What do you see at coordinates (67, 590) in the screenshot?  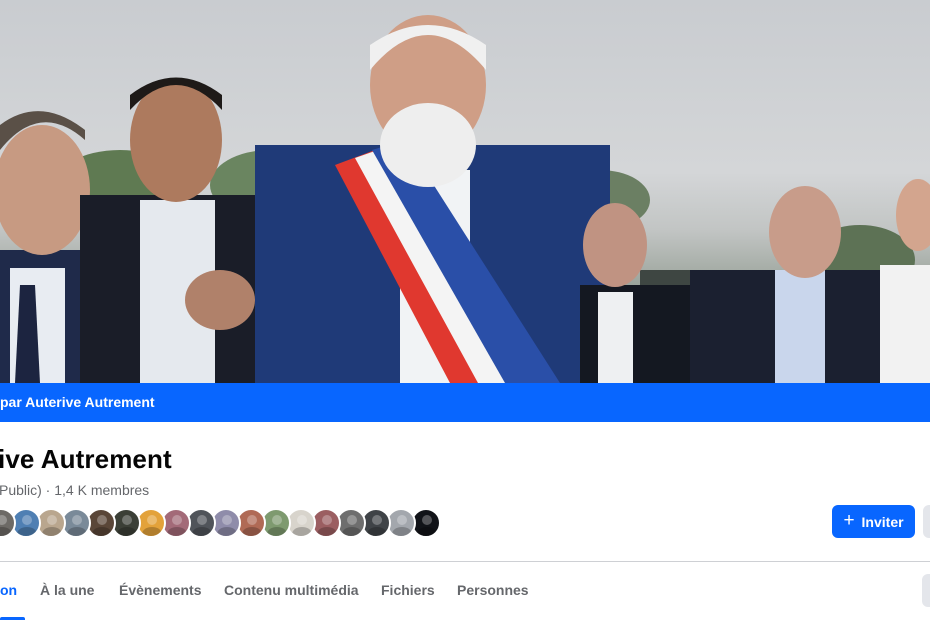 I see `tab-featured: À la une` at bounding box center [67, 590].